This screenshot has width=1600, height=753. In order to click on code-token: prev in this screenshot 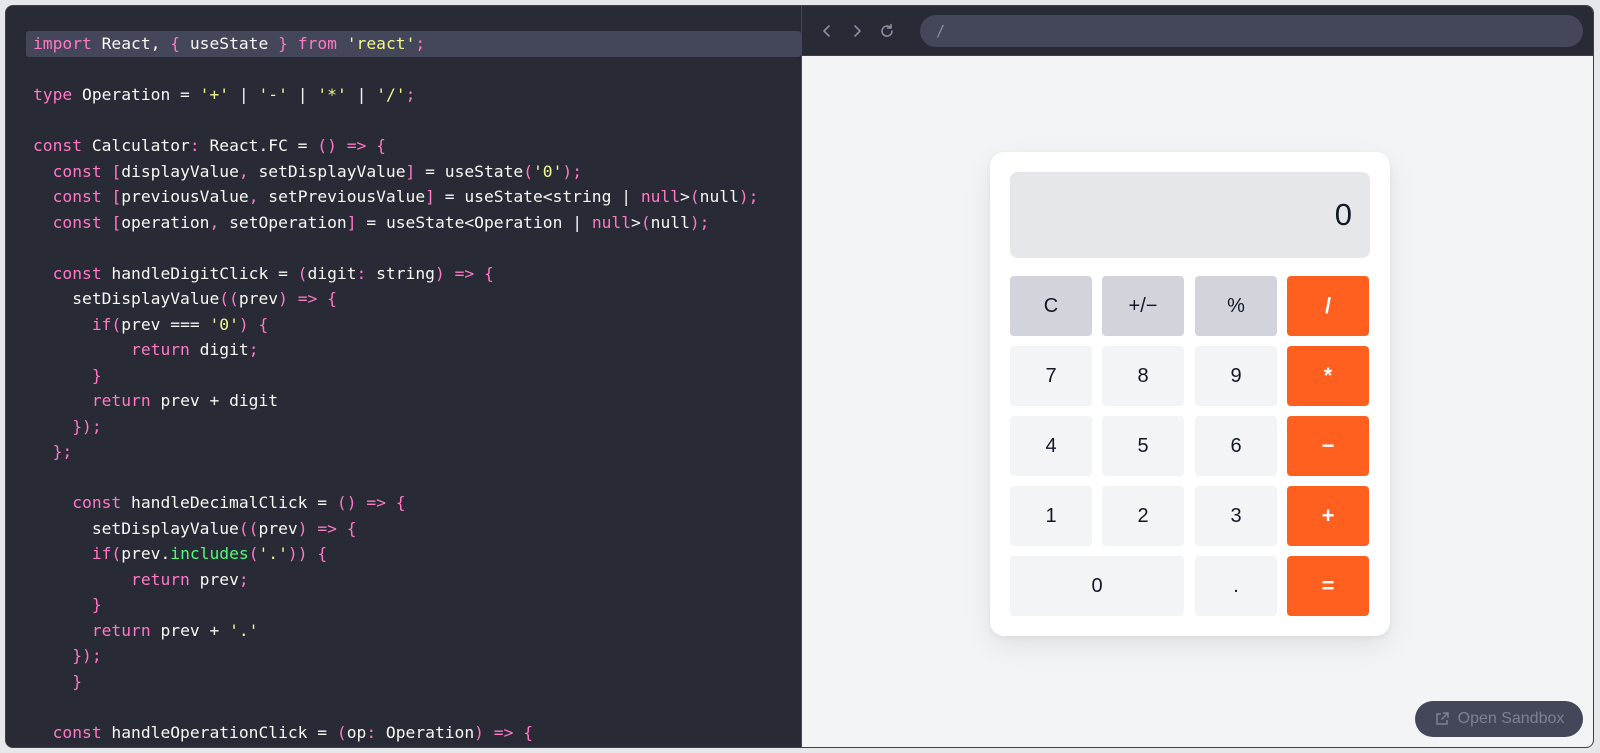, I will do `click(278, 528)`.